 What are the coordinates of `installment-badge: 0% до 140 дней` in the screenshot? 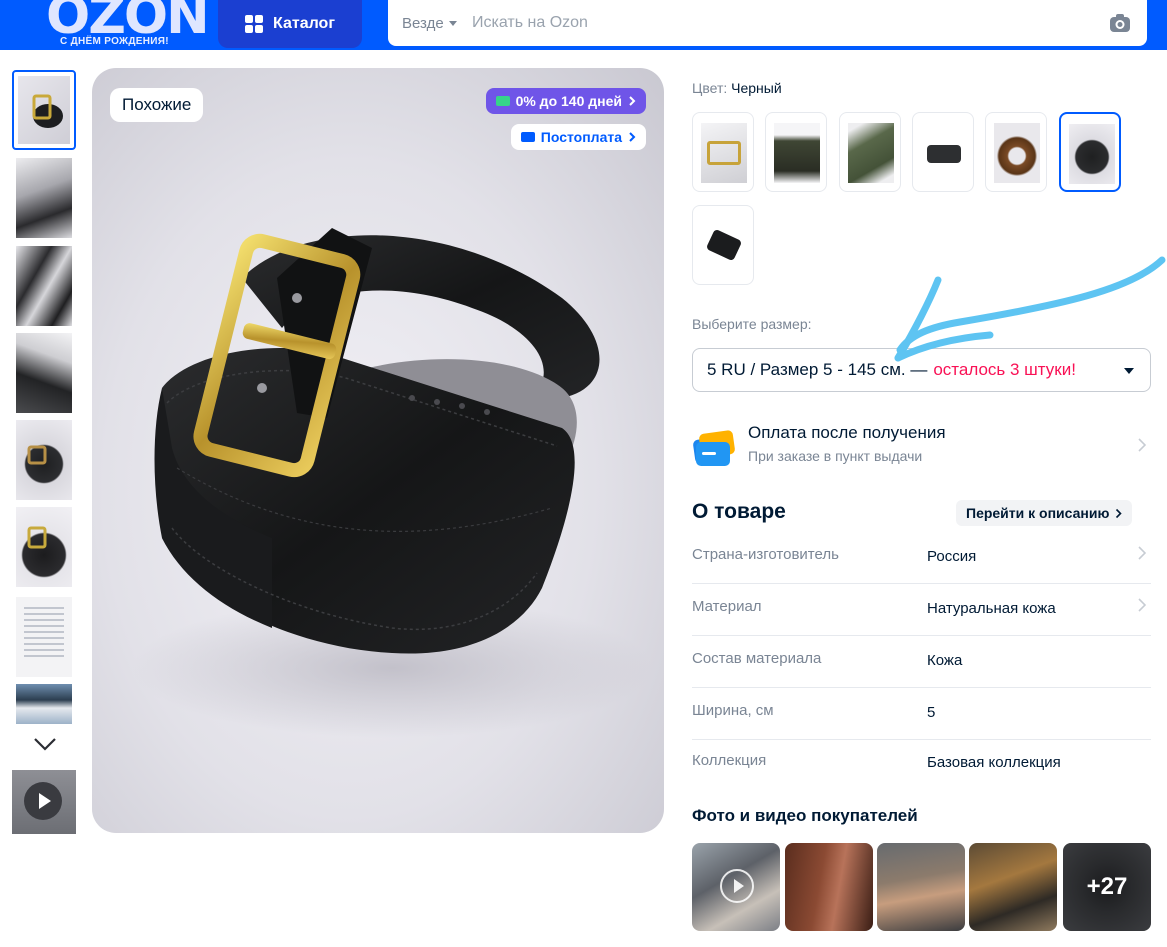 It's located at (565, 101).